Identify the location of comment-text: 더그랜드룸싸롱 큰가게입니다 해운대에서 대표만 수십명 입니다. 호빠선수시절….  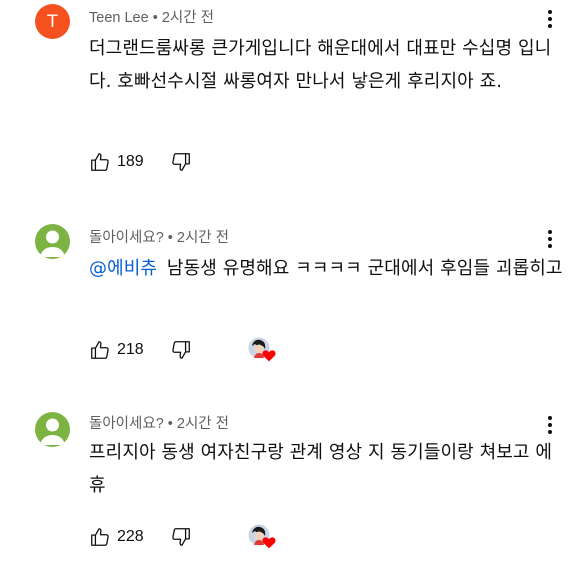
(326, 65).